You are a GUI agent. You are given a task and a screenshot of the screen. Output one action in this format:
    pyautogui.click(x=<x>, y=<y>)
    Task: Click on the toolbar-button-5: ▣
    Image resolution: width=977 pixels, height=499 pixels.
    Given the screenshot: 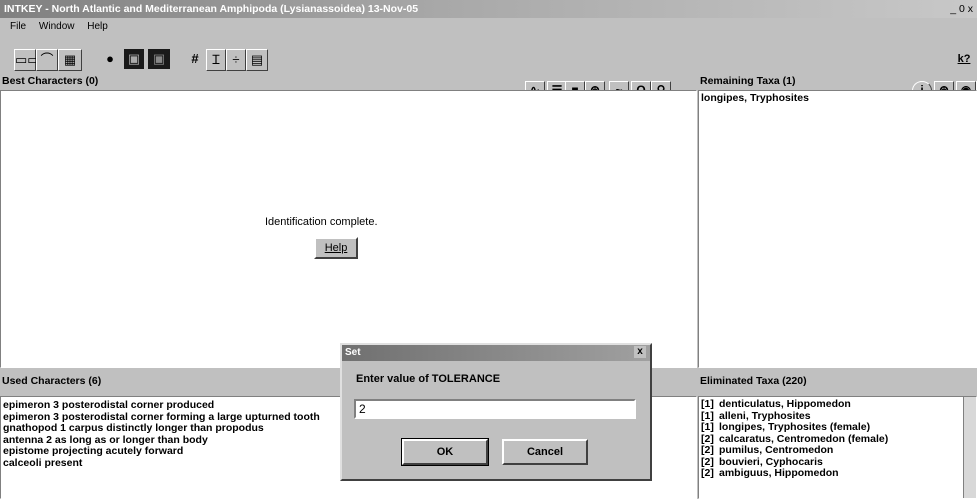 What is the action you would take?
    pyautogui.click(x=134, y=59)
    